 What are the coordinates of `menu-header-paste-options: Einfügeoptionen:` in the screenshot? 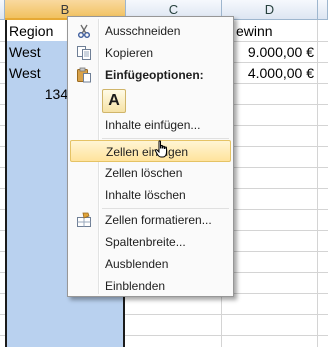 It's located at (150, 75).